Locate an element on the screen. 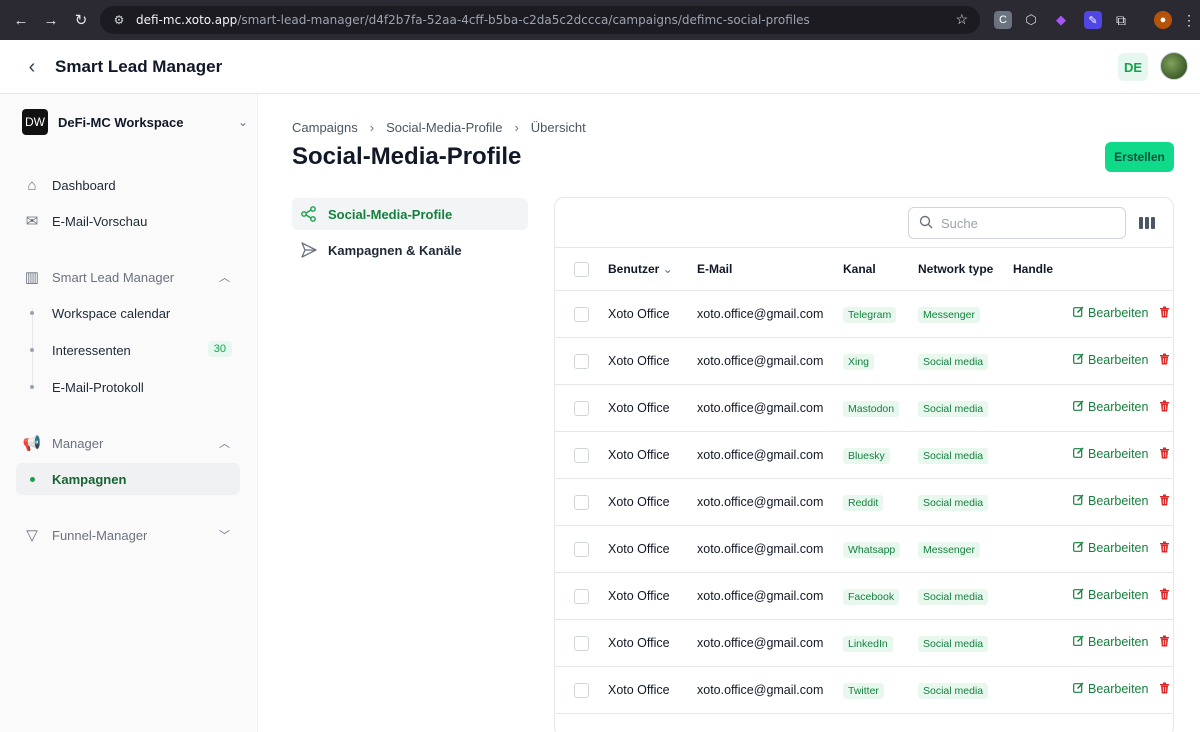 This screenshot has width=1200, height=732. sidebar-item-email-log: E-Mail-Protokoll is located at coordinates (128, 387).